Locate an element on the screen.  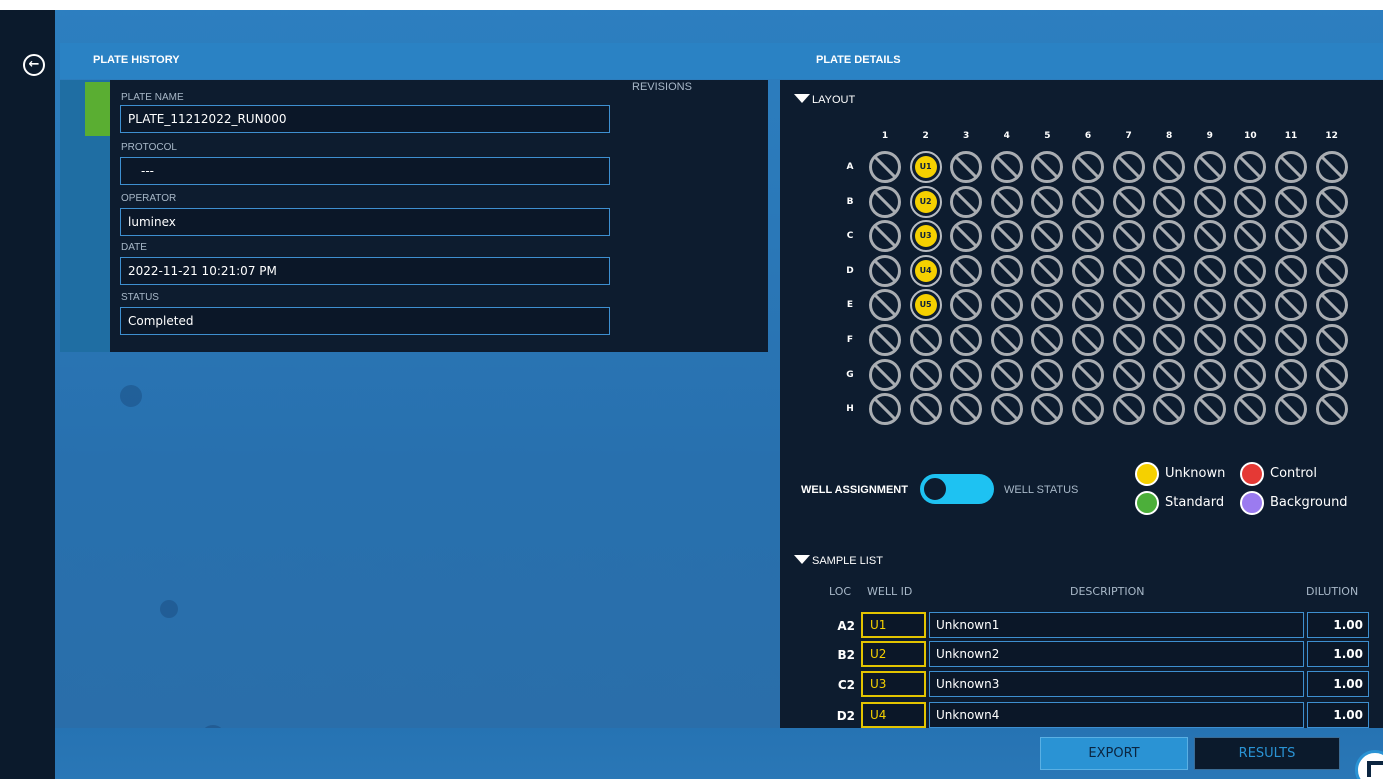
sample-well-id: U1 is located at coordinates (893, 625).